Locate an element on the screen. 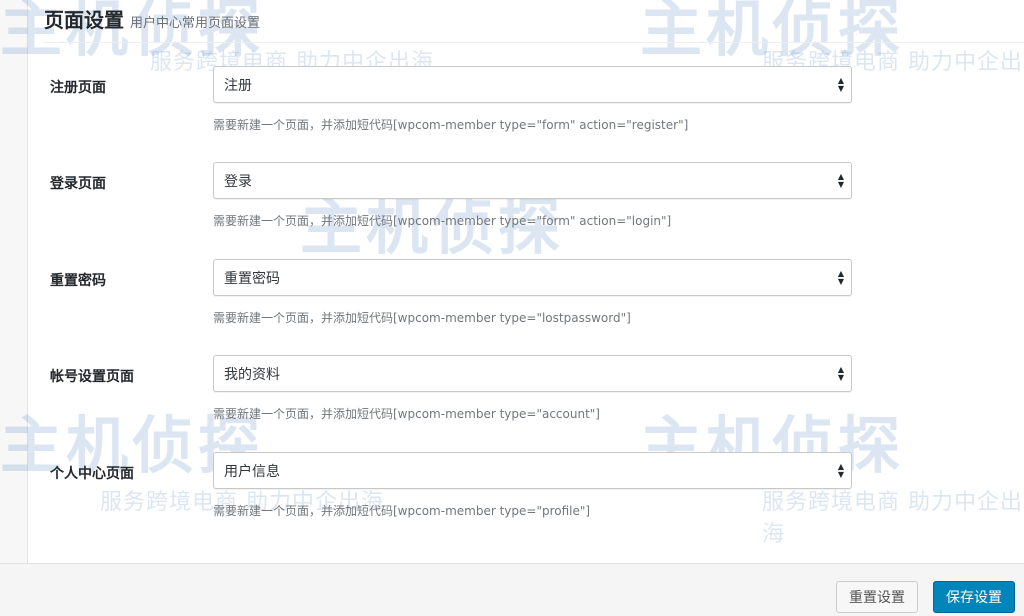 This screenshot has width=1024, height=616. select-value: 我的资料 is located at coordinates (252, 374).